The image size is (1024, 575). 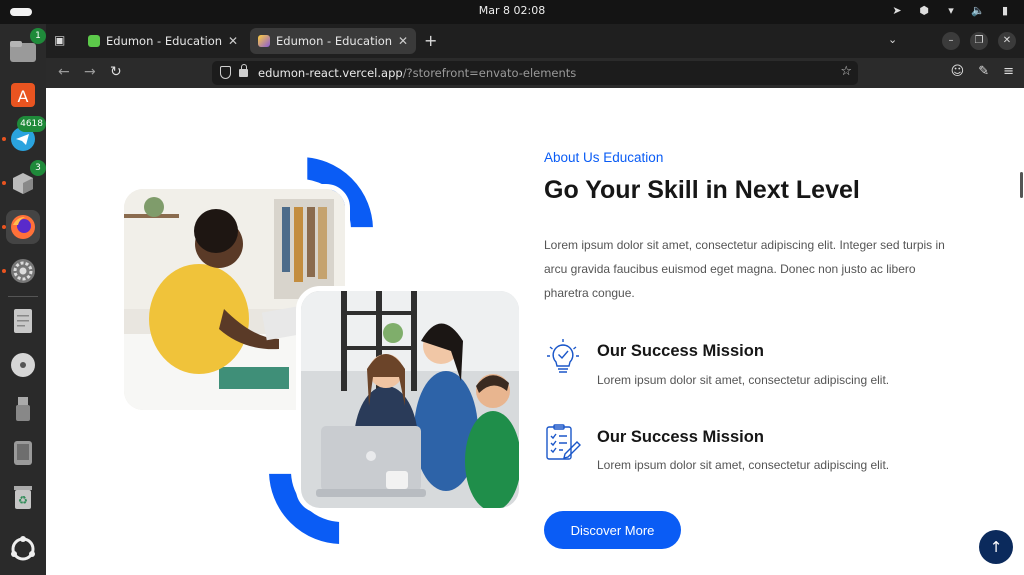 What do you see at coordinates (489, 73) in the screenshot?
I see `url-path: /?storefront=envato-elements` at bounding box center [489, 73].